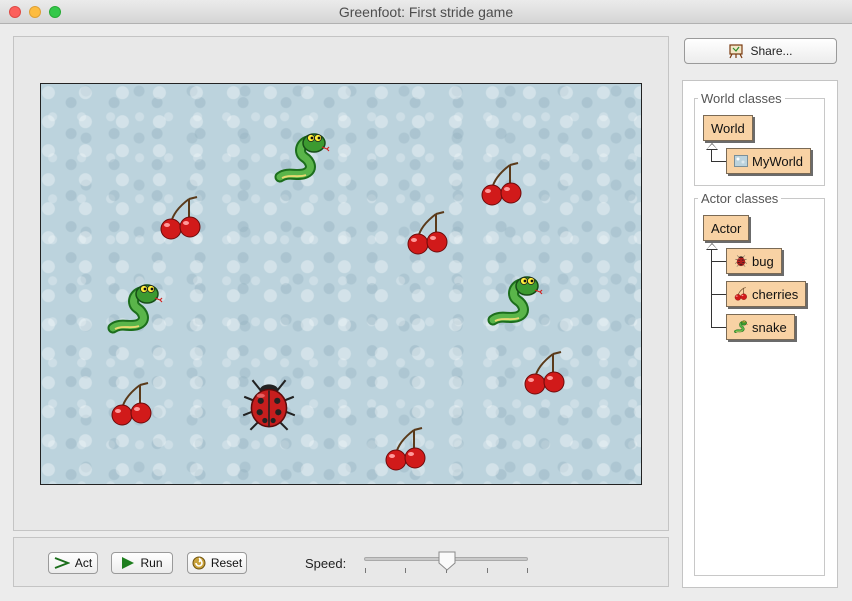 This screenshot has width=852, height=601. Describe the element at coordinates (73, 563) in the screenshot. I see `act-button: Act` at that location.